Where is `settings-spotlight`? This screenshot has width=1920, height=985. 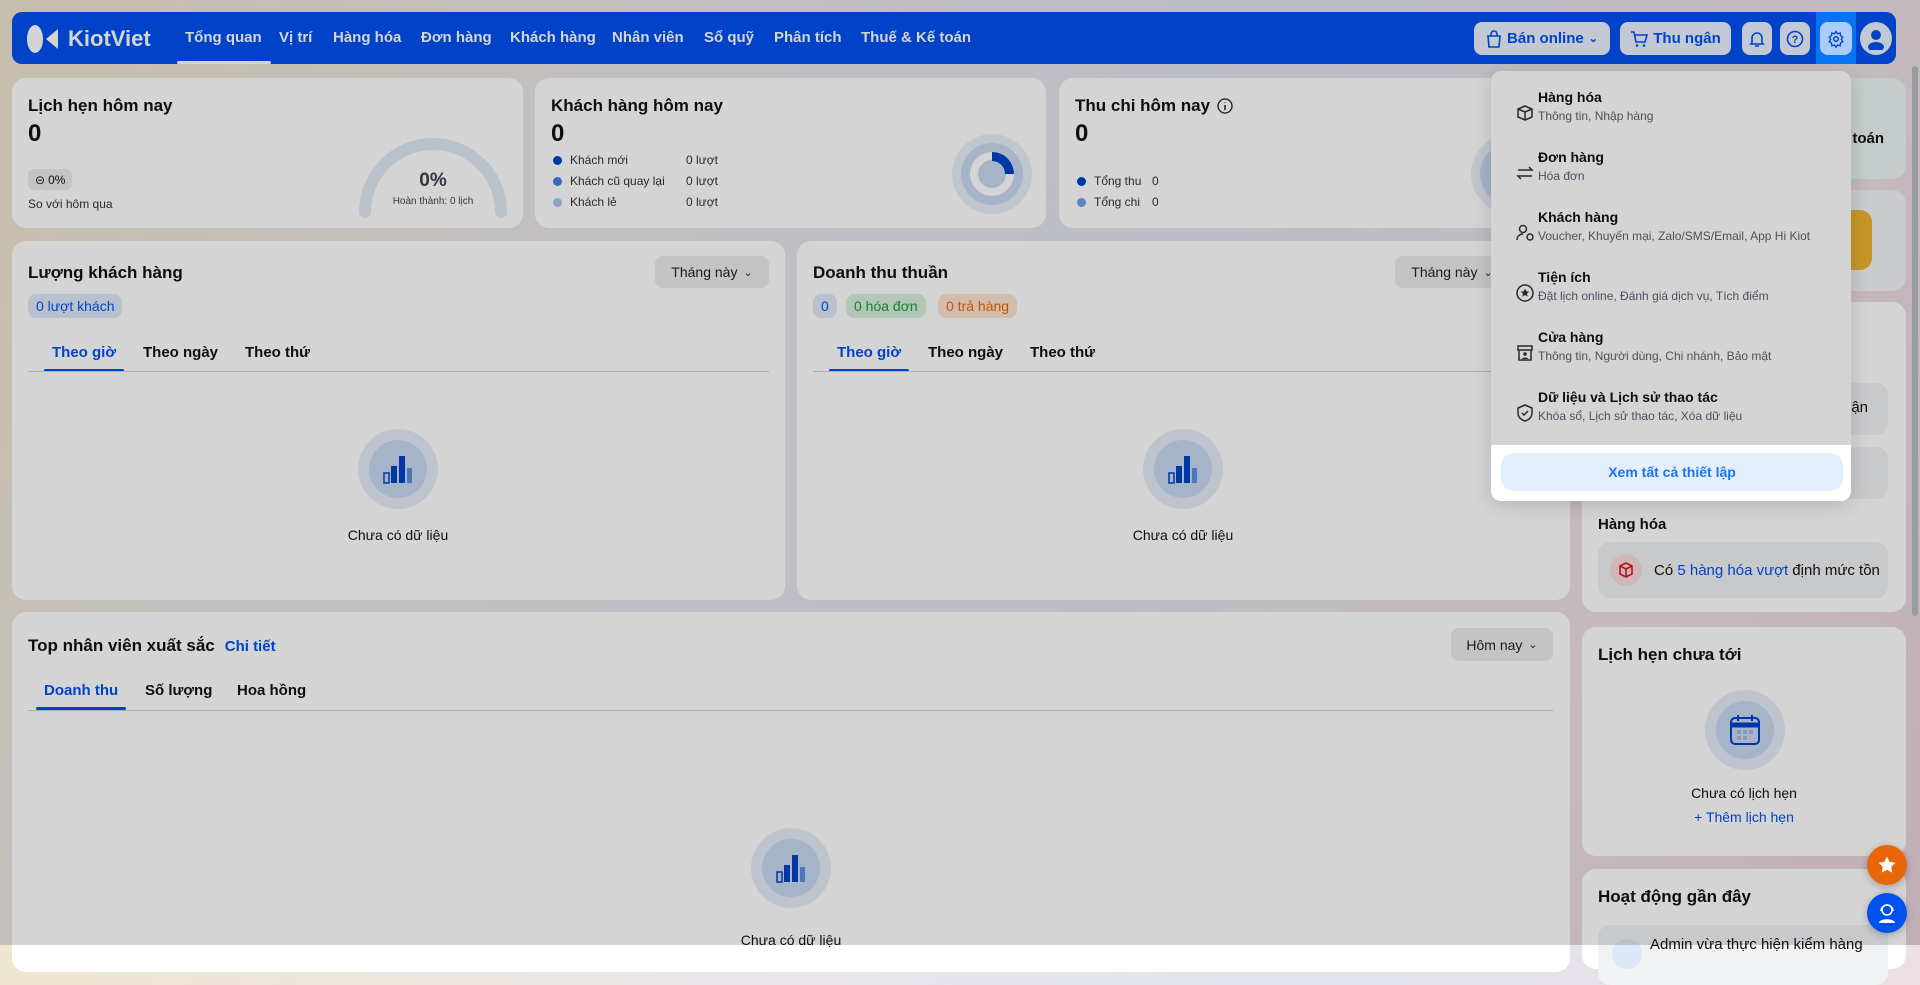
settings-spotlight is located at coordinates (1836, 38).